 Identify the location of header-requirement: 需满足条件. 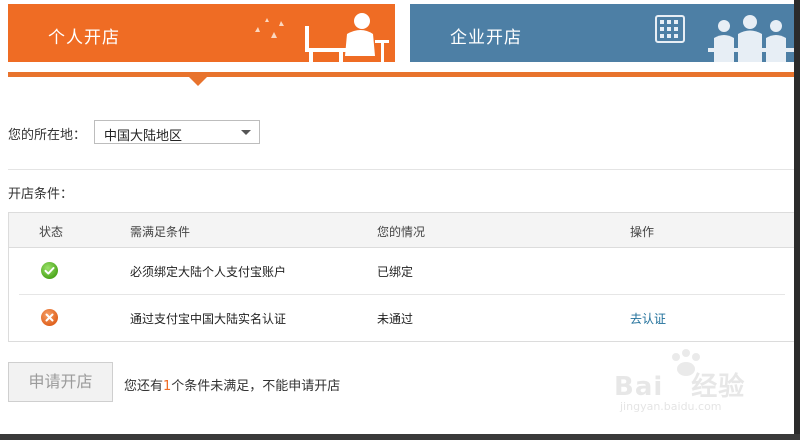
(160, 232).